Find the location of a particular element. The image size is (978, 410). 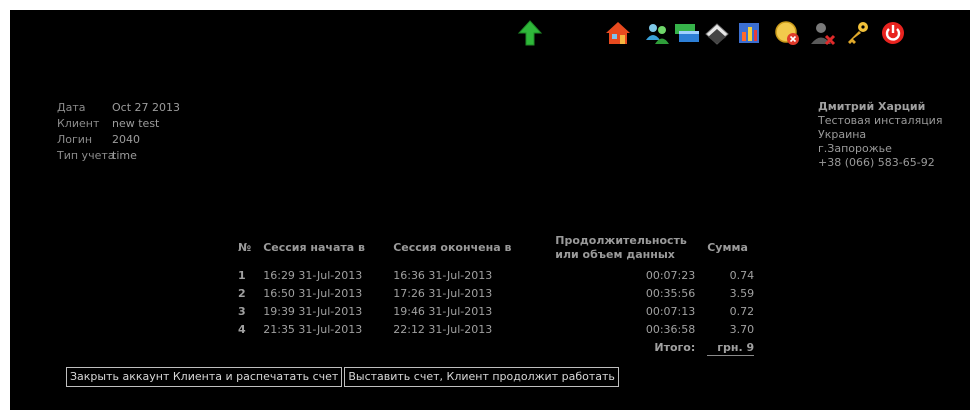

row-no: 1 is located at coordinates (242, 275).